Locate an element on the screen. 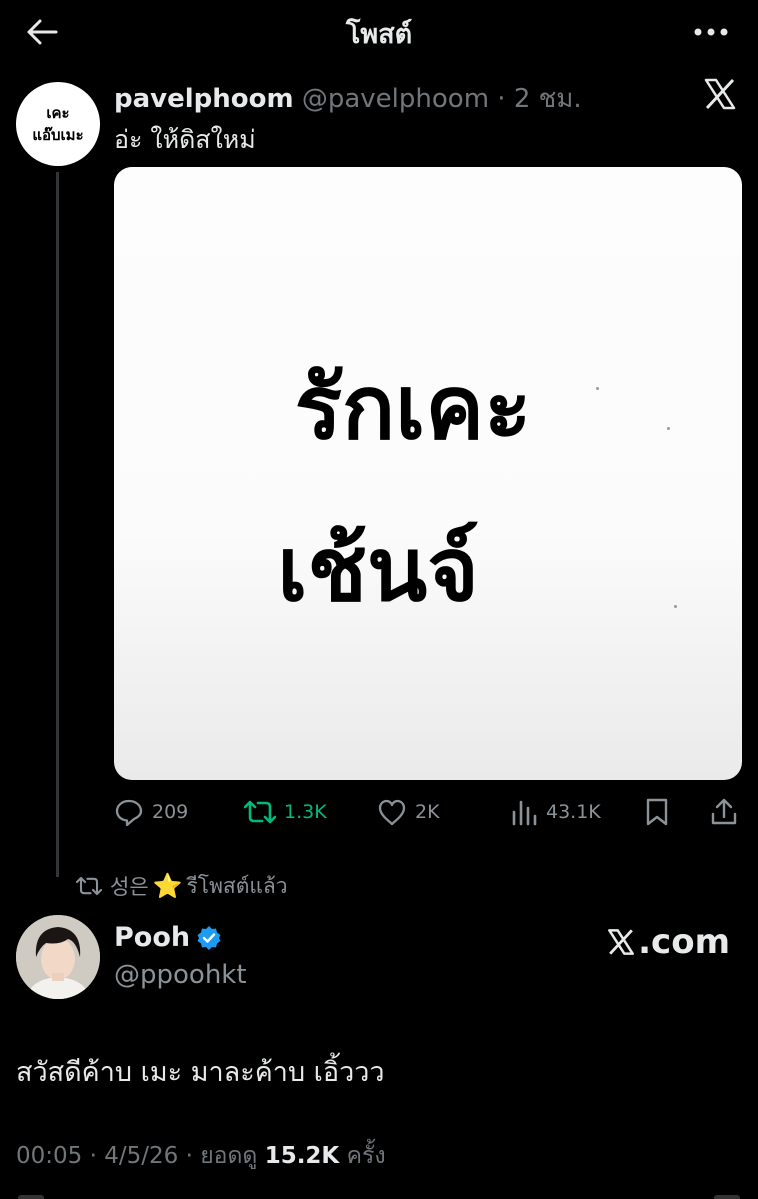 The image size is (758, 1199). like-icon is located at coordinates (392, 812).